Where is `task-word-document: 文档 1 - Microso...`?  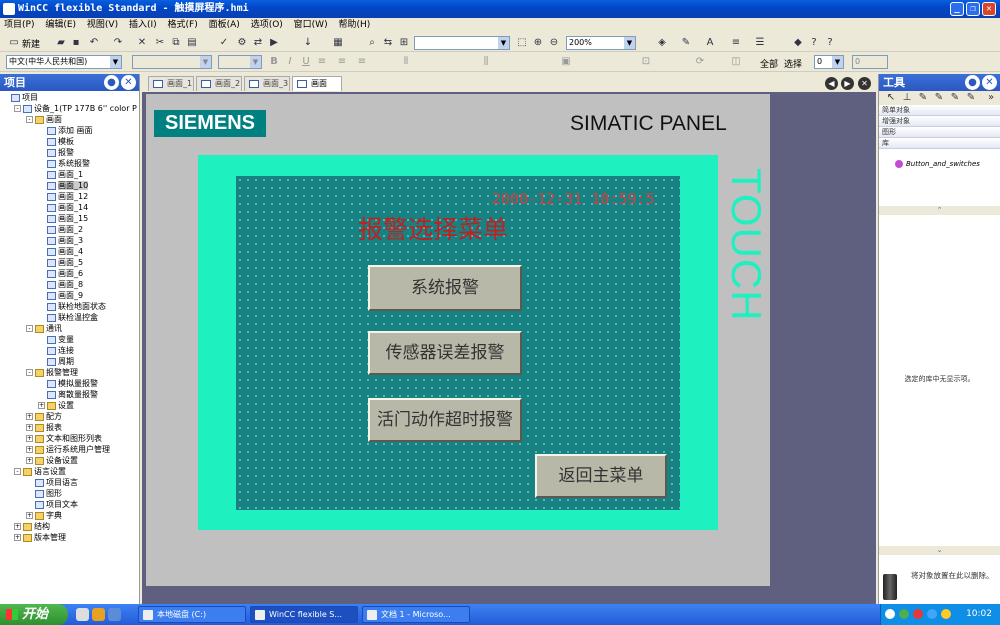
task-word-document: 文档 1 - Microso... is located at coordinates (416, 614).